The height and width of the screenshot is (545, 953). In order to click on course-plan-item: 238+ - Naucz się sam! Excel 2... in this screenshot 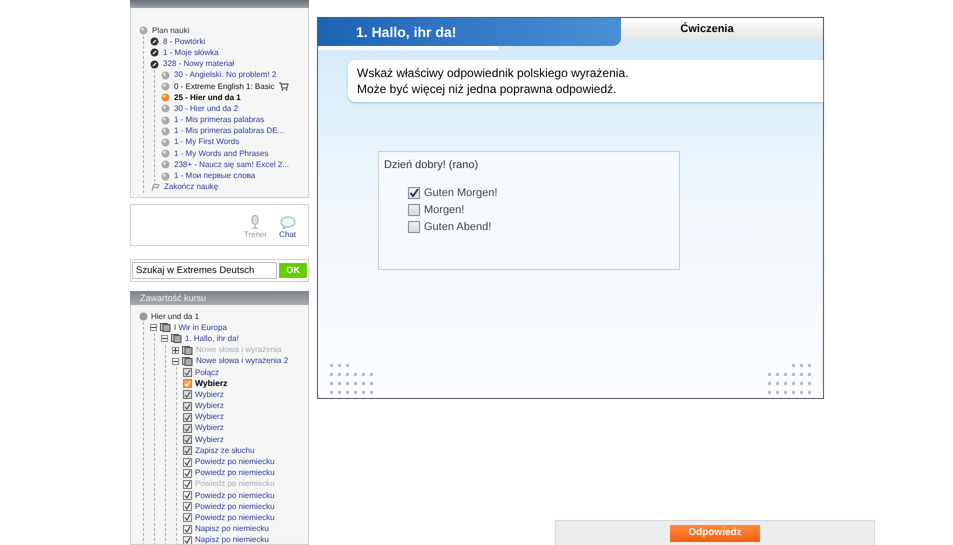, I will do `click(231, 164)`.